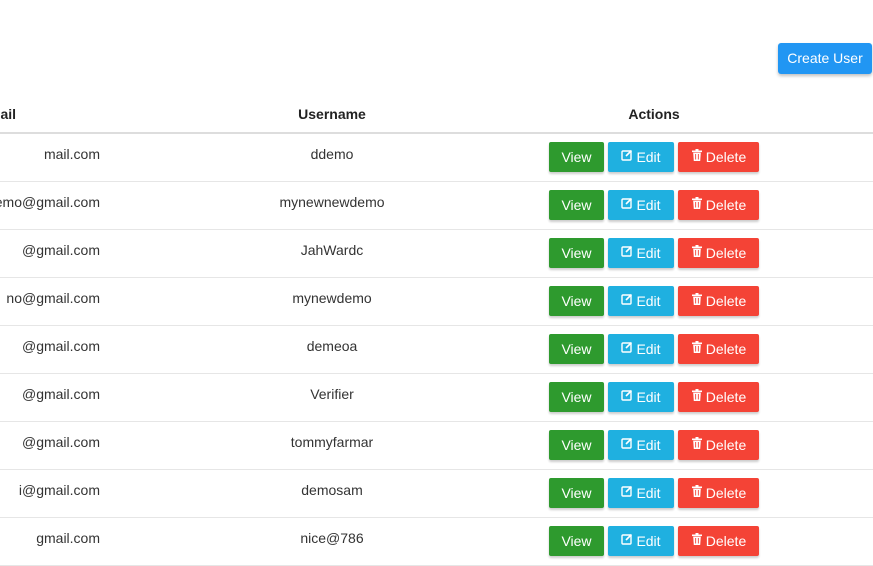 The height and width of the screenshot is (566, 873). I want to click on table-header: mail Username Actions, so click(436, 115).